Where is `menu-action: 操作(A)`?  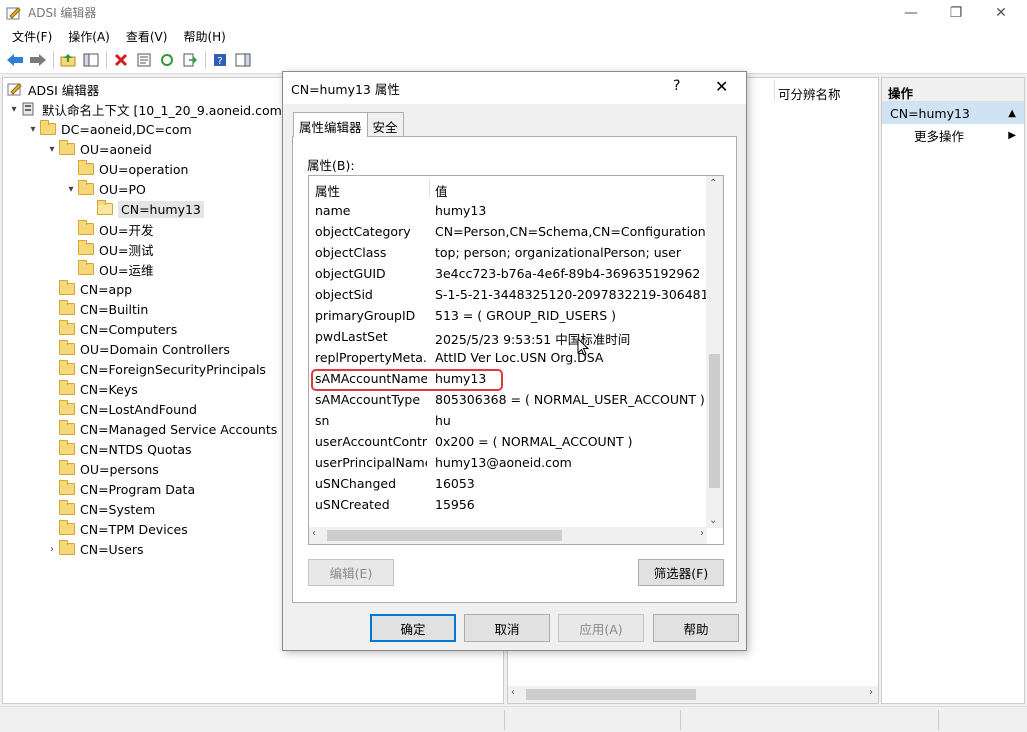 menu-action: 操作(A) is located at coordinates (89, 36).